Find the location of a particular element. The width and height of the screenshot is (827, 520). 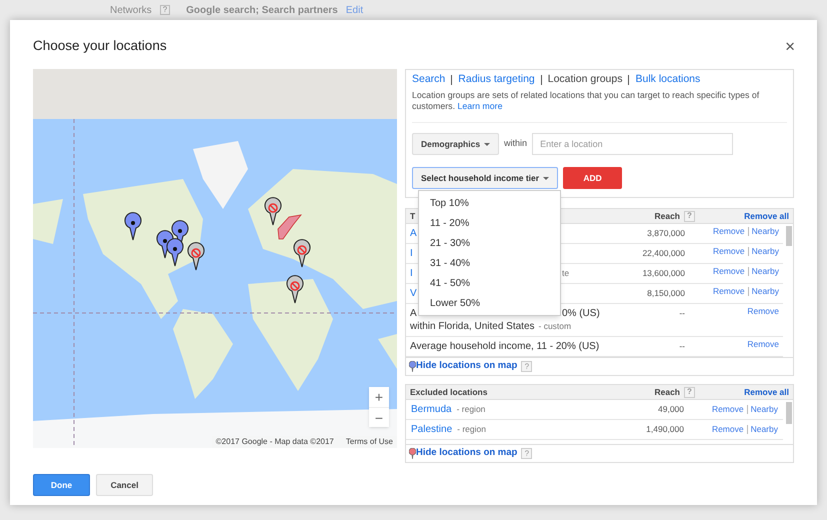

location-name: Average household income, 11 - 20% (US) is located at coordinates (505, 346).